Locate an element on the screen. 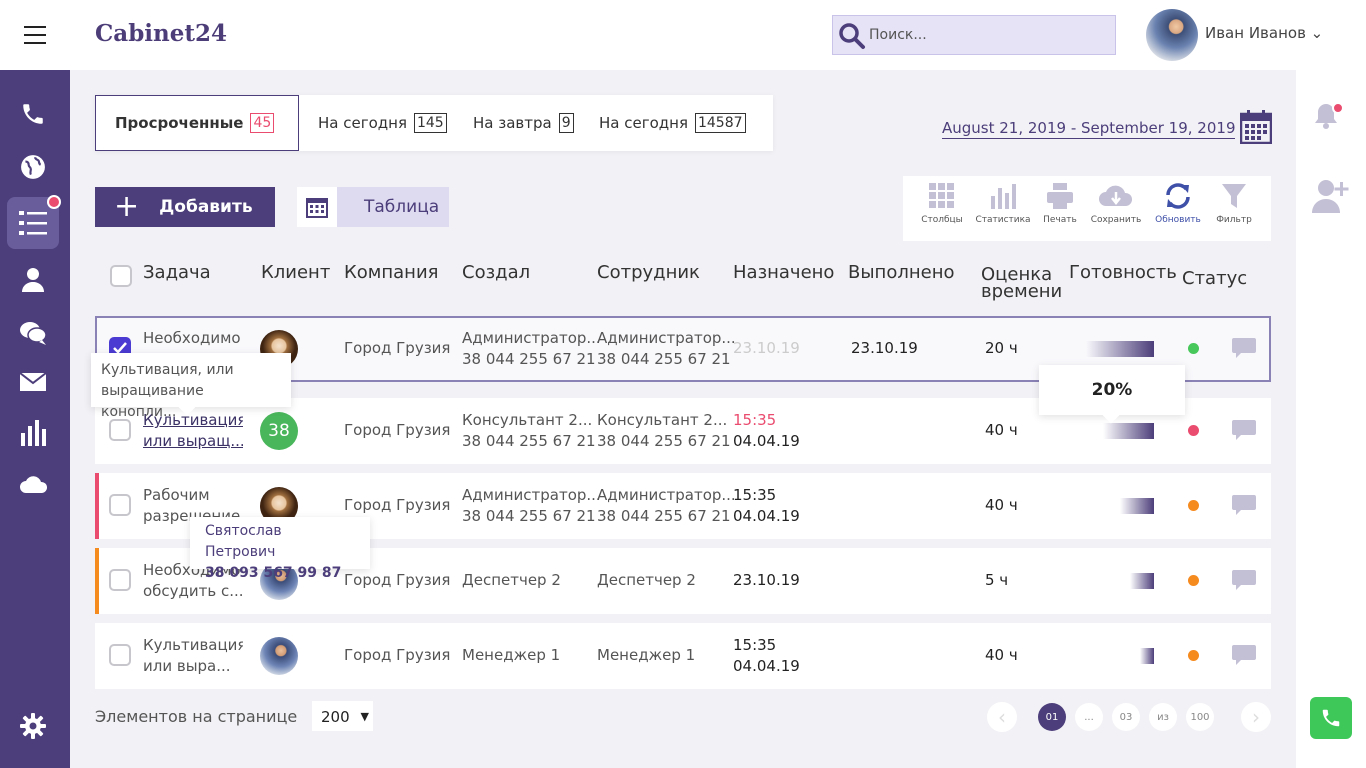  calendar-view-button is located at coordinates (317, 207).